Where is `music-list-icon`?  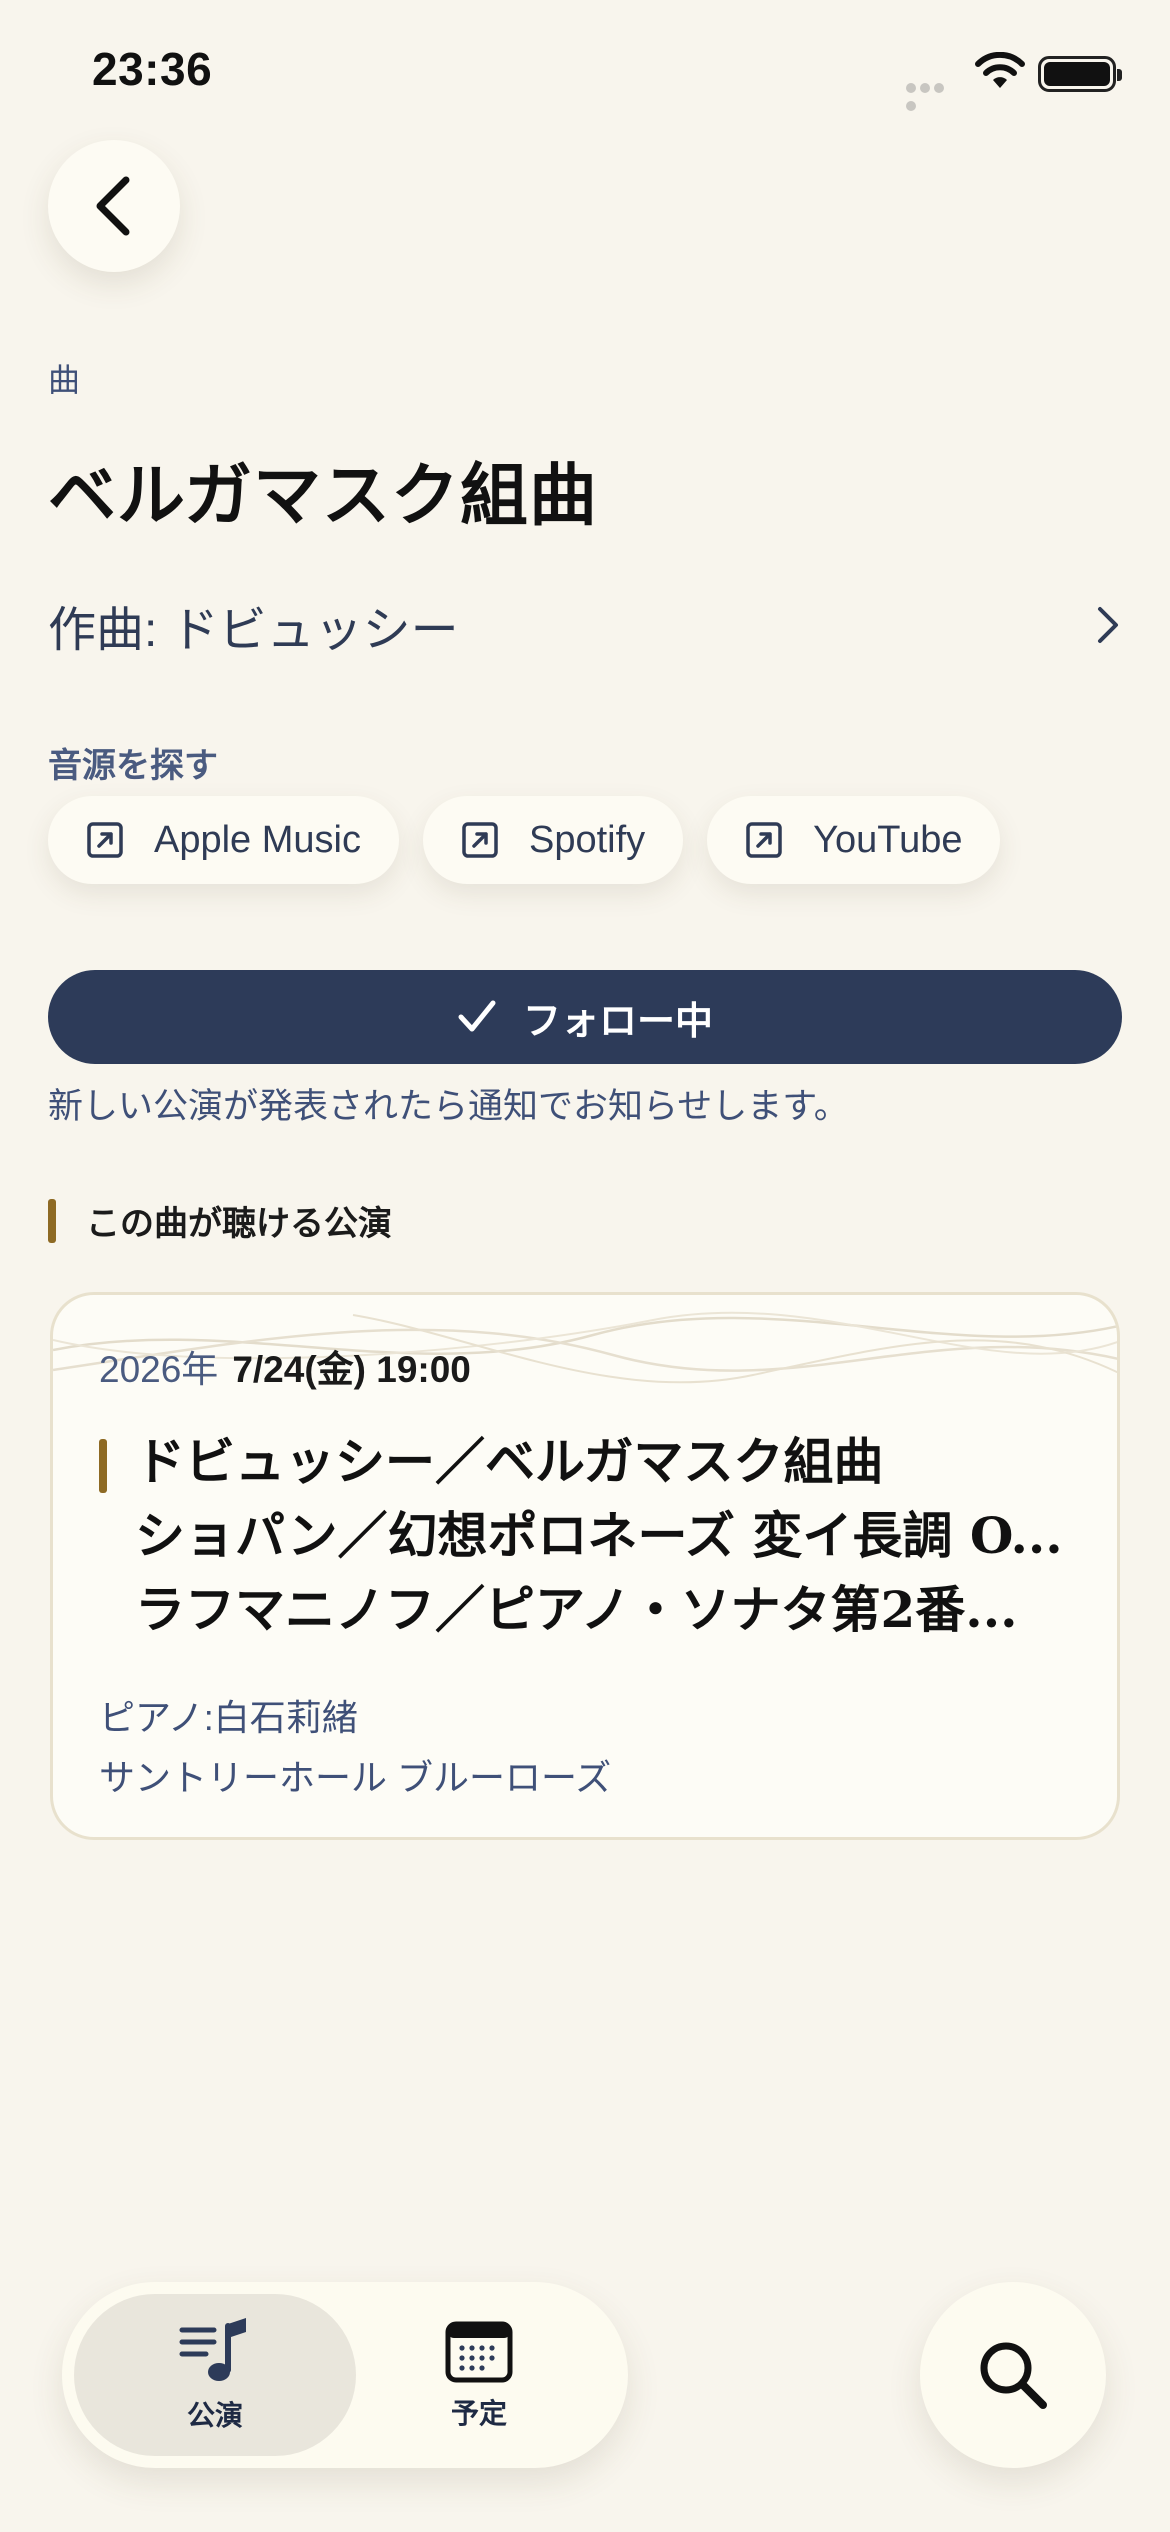 music-list-icon is located at coordinates (212, 2349).